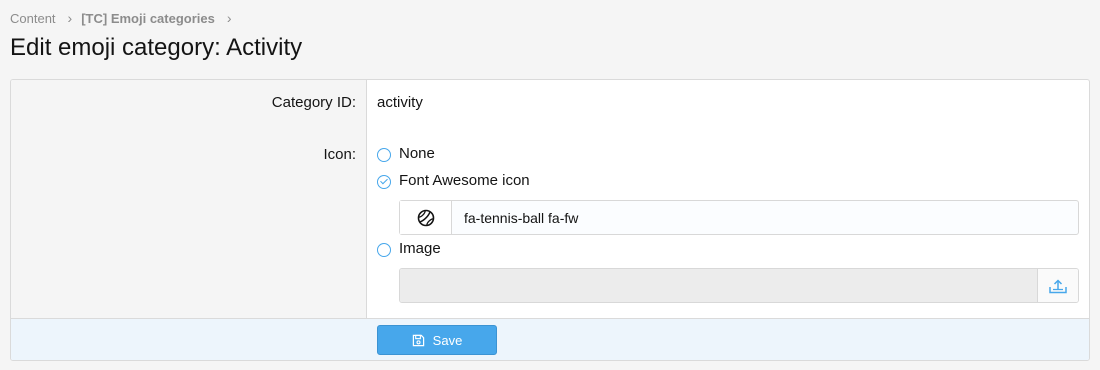 Image resolution: width=1100 pixels, height=370 pixels. Describe the element at coordinates (384, 182) in the screenshot. I see `radio-font-awesome` at that location.